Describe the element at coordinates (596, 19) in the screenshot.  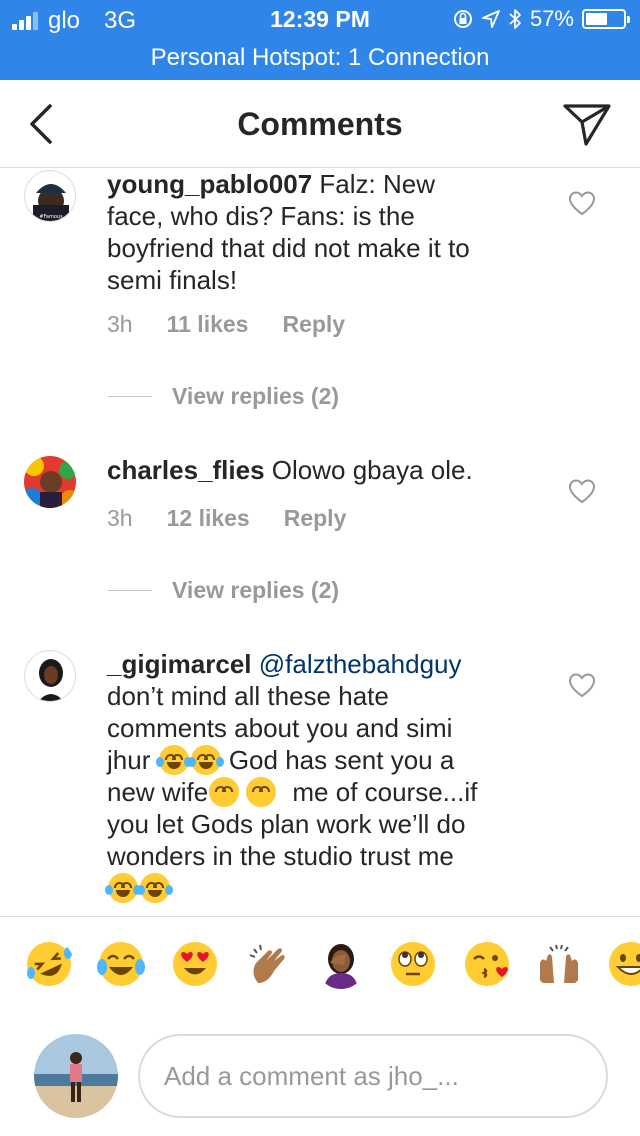
I see `battery-fill` at that location.